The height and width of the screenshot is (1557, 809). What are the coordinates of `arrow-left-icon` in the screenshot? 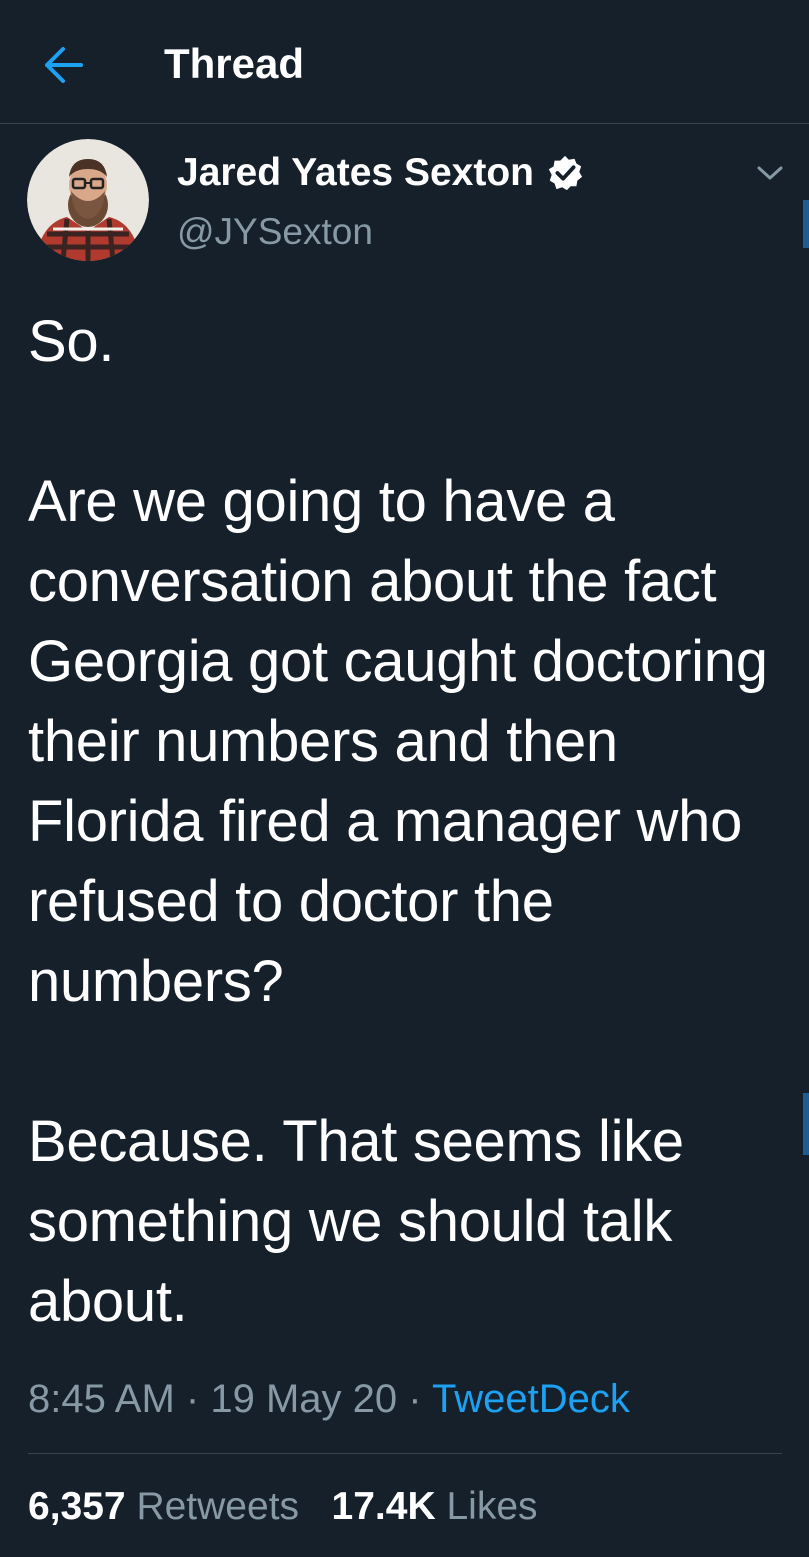 It's located at (64, 65).